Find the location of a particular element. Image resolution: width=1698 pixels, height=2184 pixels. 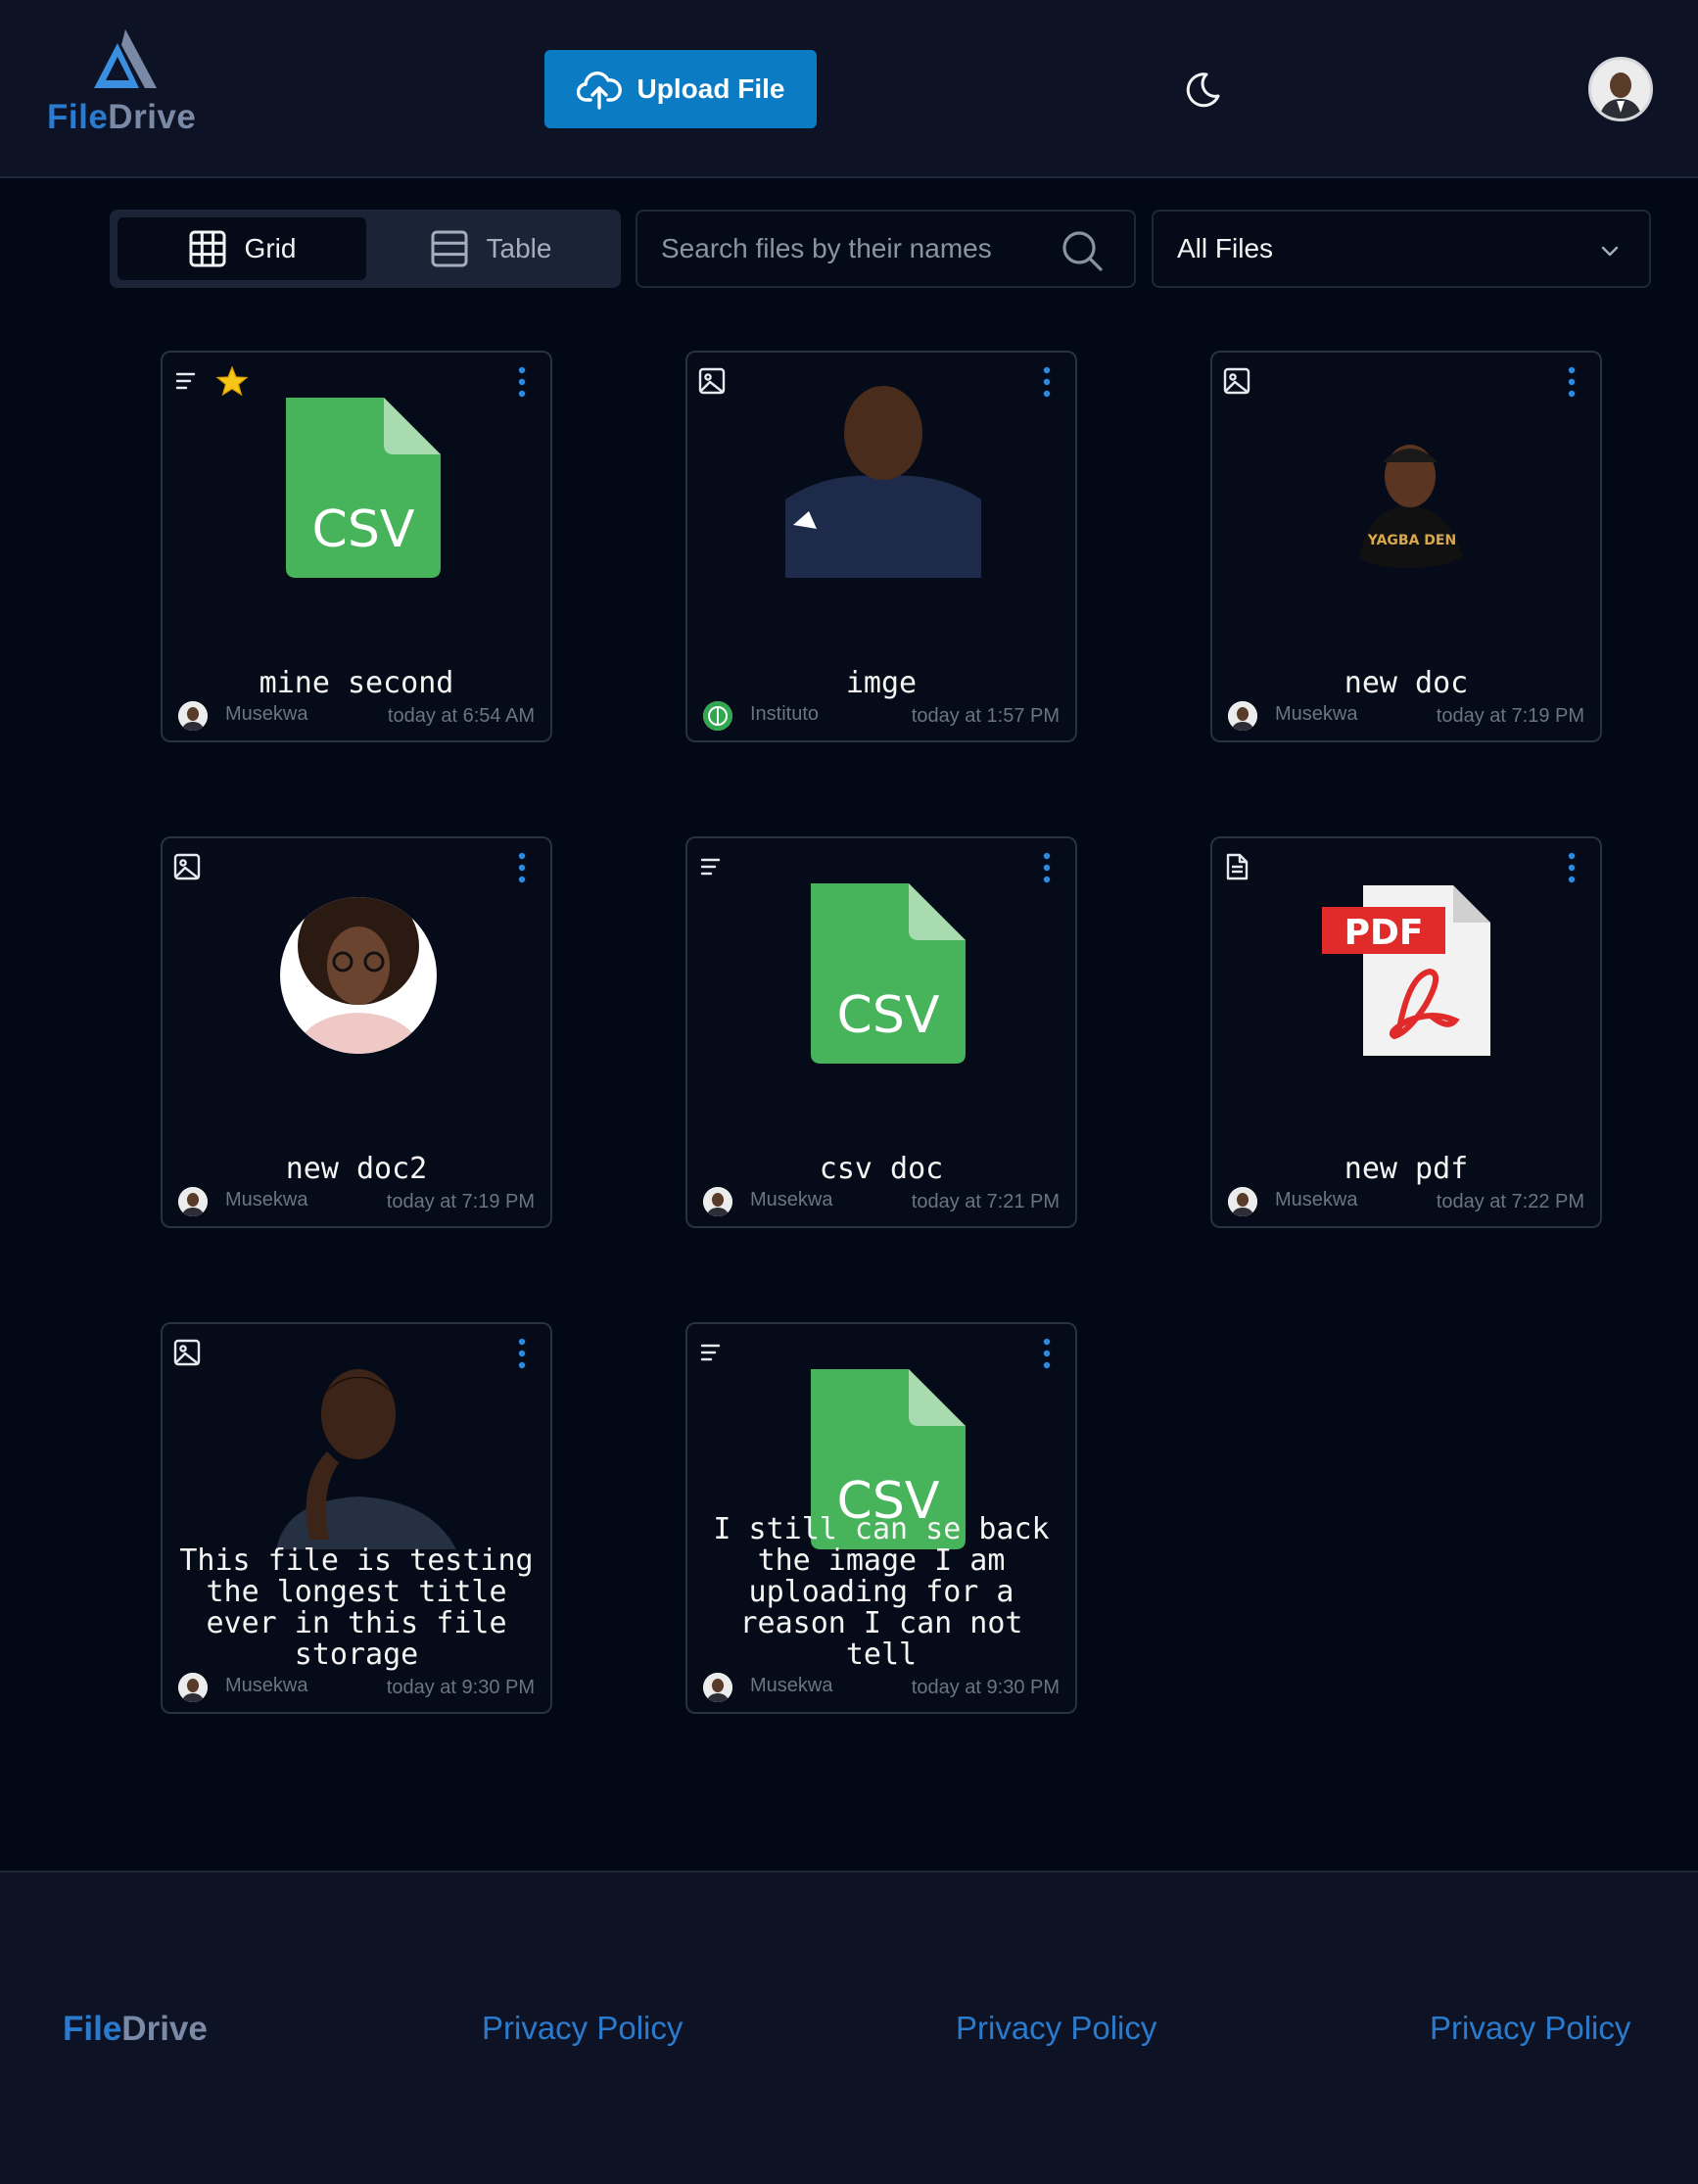

search-placeholder: Search files by their names is located at coordinates (826, 248).